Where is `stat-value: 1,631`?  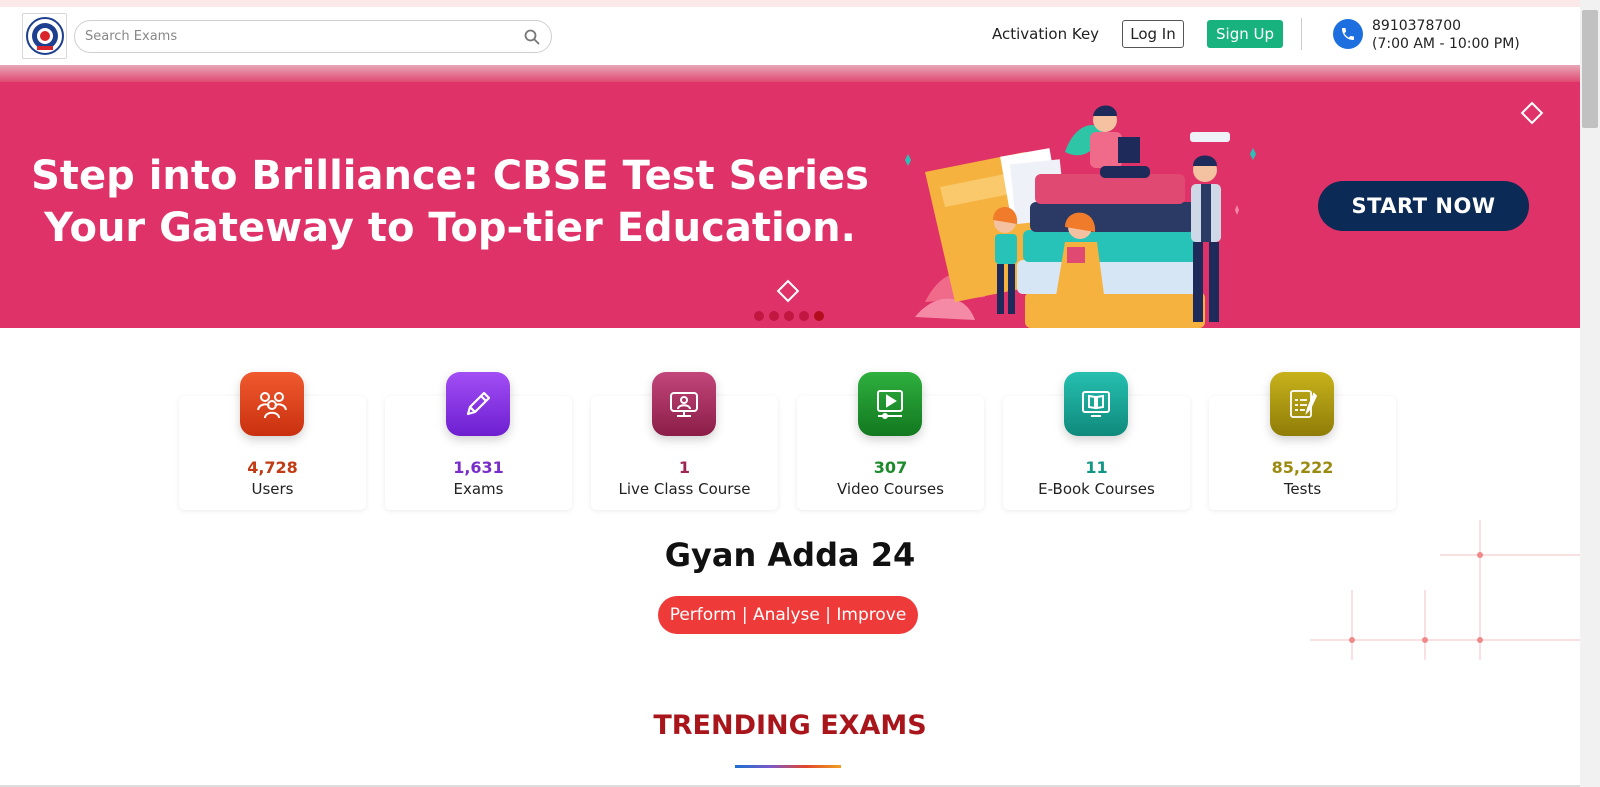
stat-value: 1,631 is located at coordinates (478, 467).